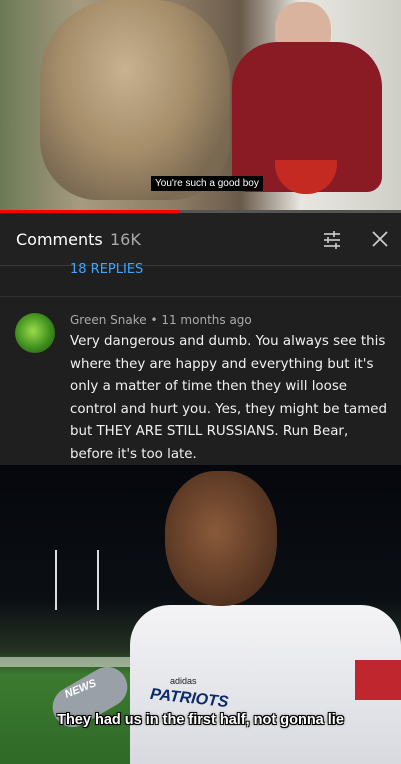 Image resolution: width=401 pixels, height=764 pixels. Describe the element at coordinates (106, 269) in the screenshot. I see `replies-link: 18 REPLIES` at that location.